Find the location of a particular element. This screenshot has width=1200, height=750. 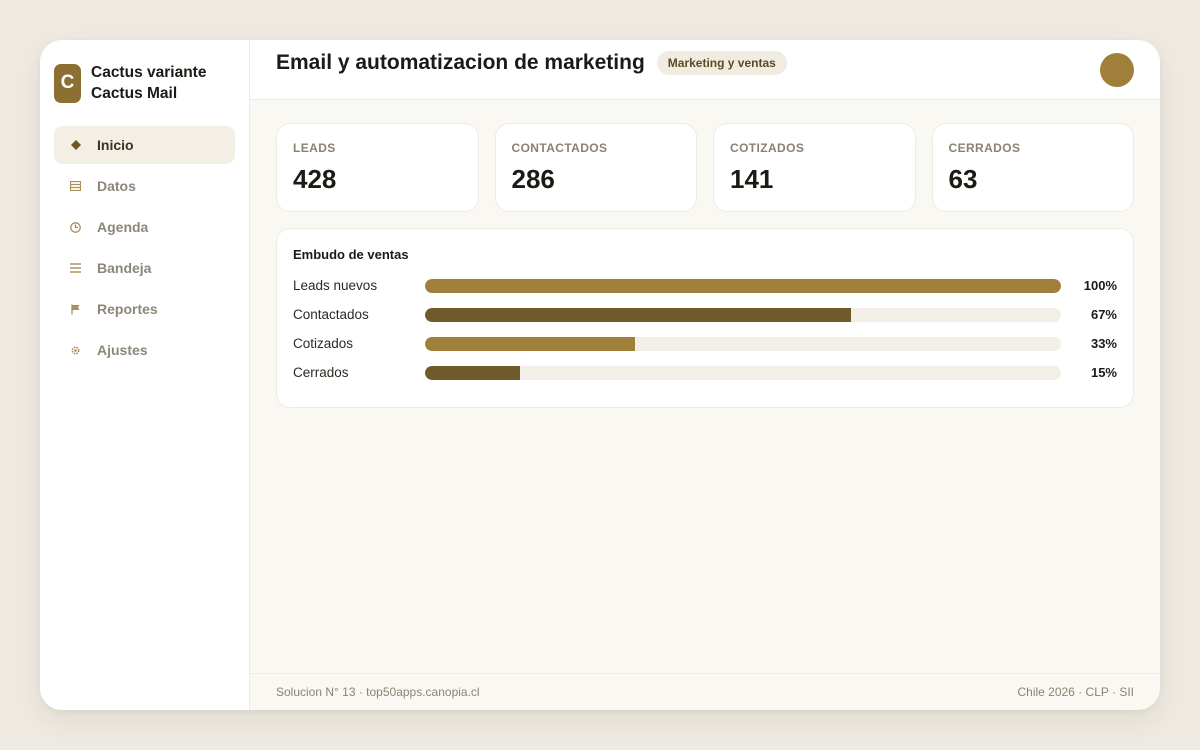

sidebar-item-label: Ajustes is located at coordinates (122, 350).